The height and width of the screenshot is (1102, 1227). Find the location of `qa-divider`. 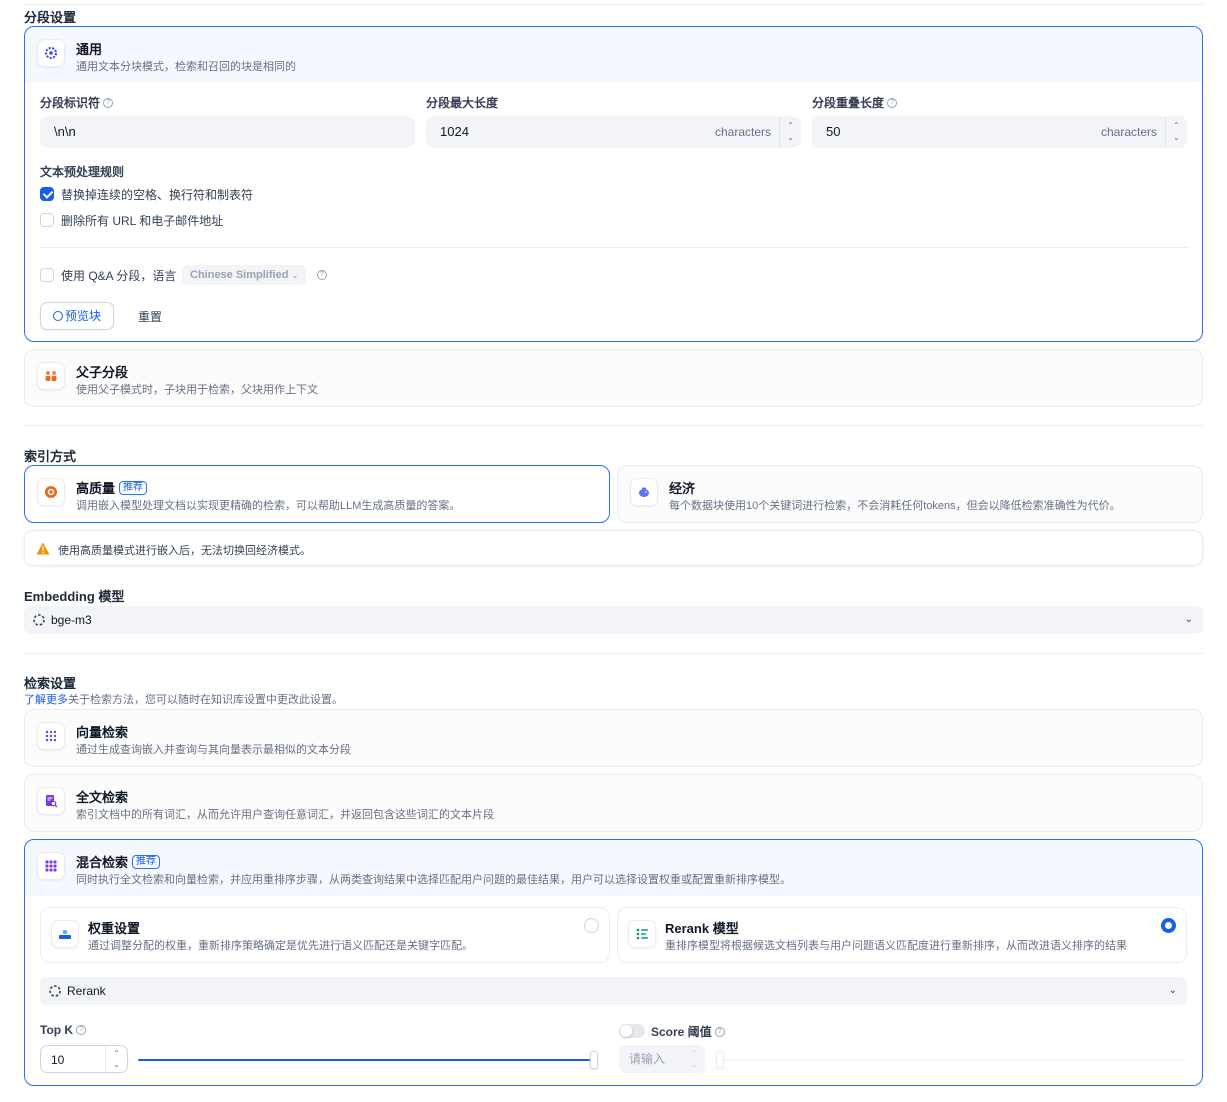

qa-divider is located at coordinates (613, 247).